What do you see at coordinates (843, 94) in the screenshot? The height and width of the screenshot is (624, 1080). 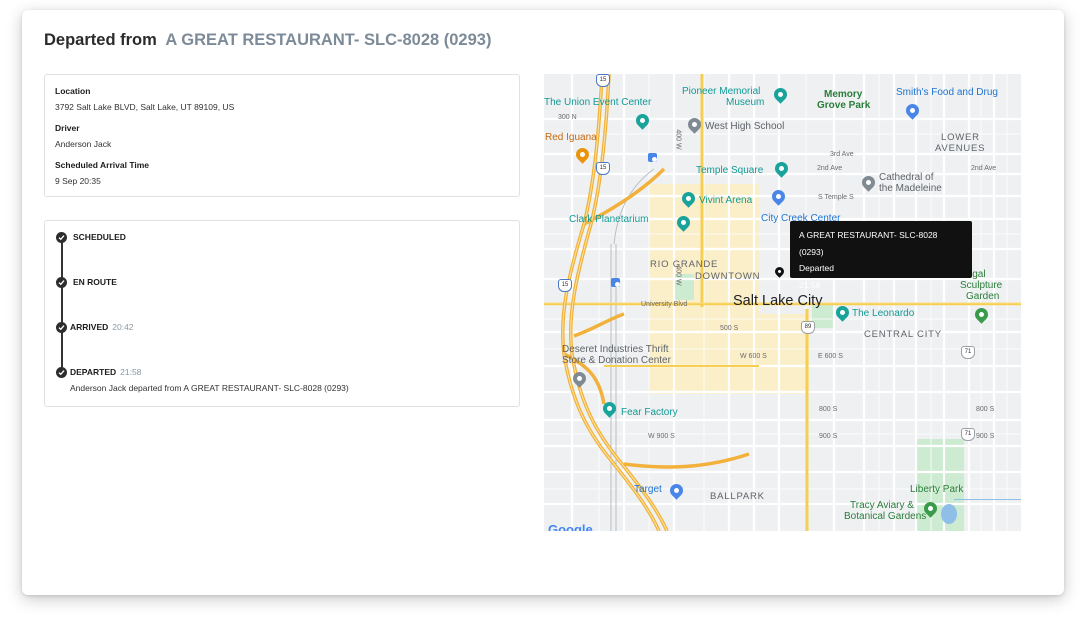 I see `map-label: Memory` at bounding box center [843, 94].